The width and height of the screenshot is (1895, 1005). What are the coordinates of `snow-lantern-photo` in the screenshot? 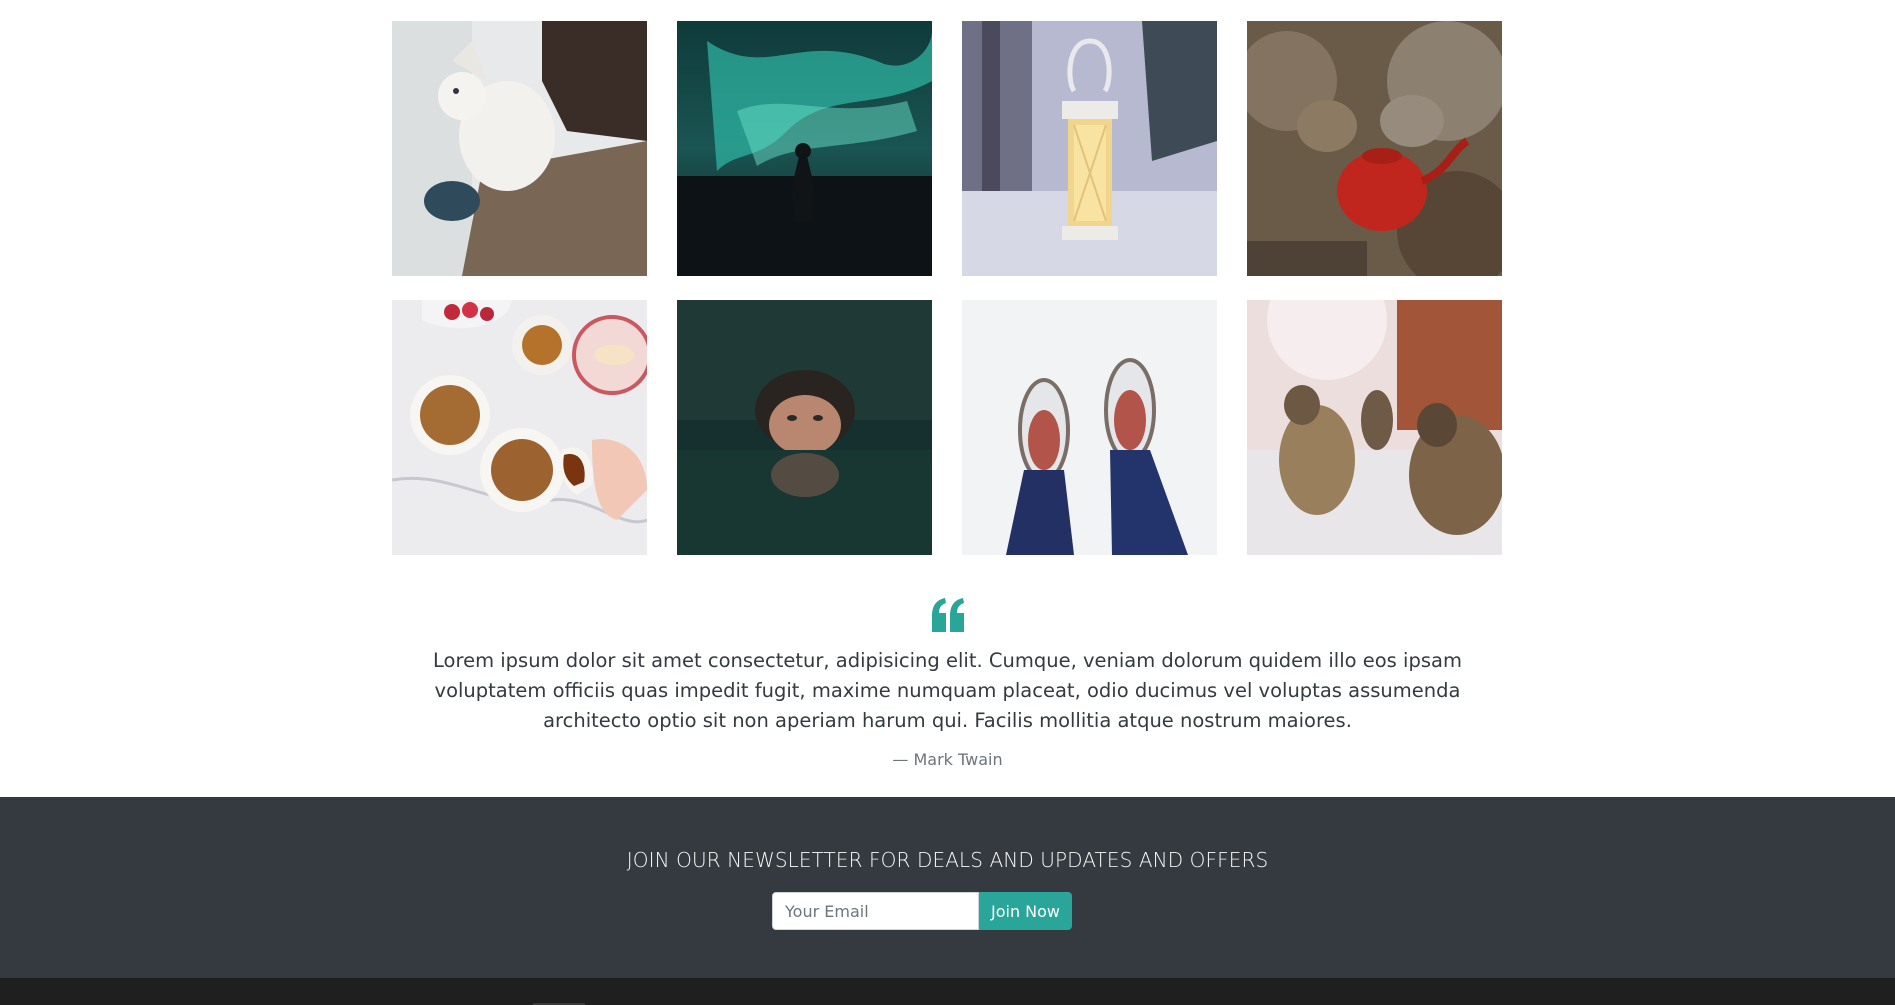 It's located at (1089, 148).